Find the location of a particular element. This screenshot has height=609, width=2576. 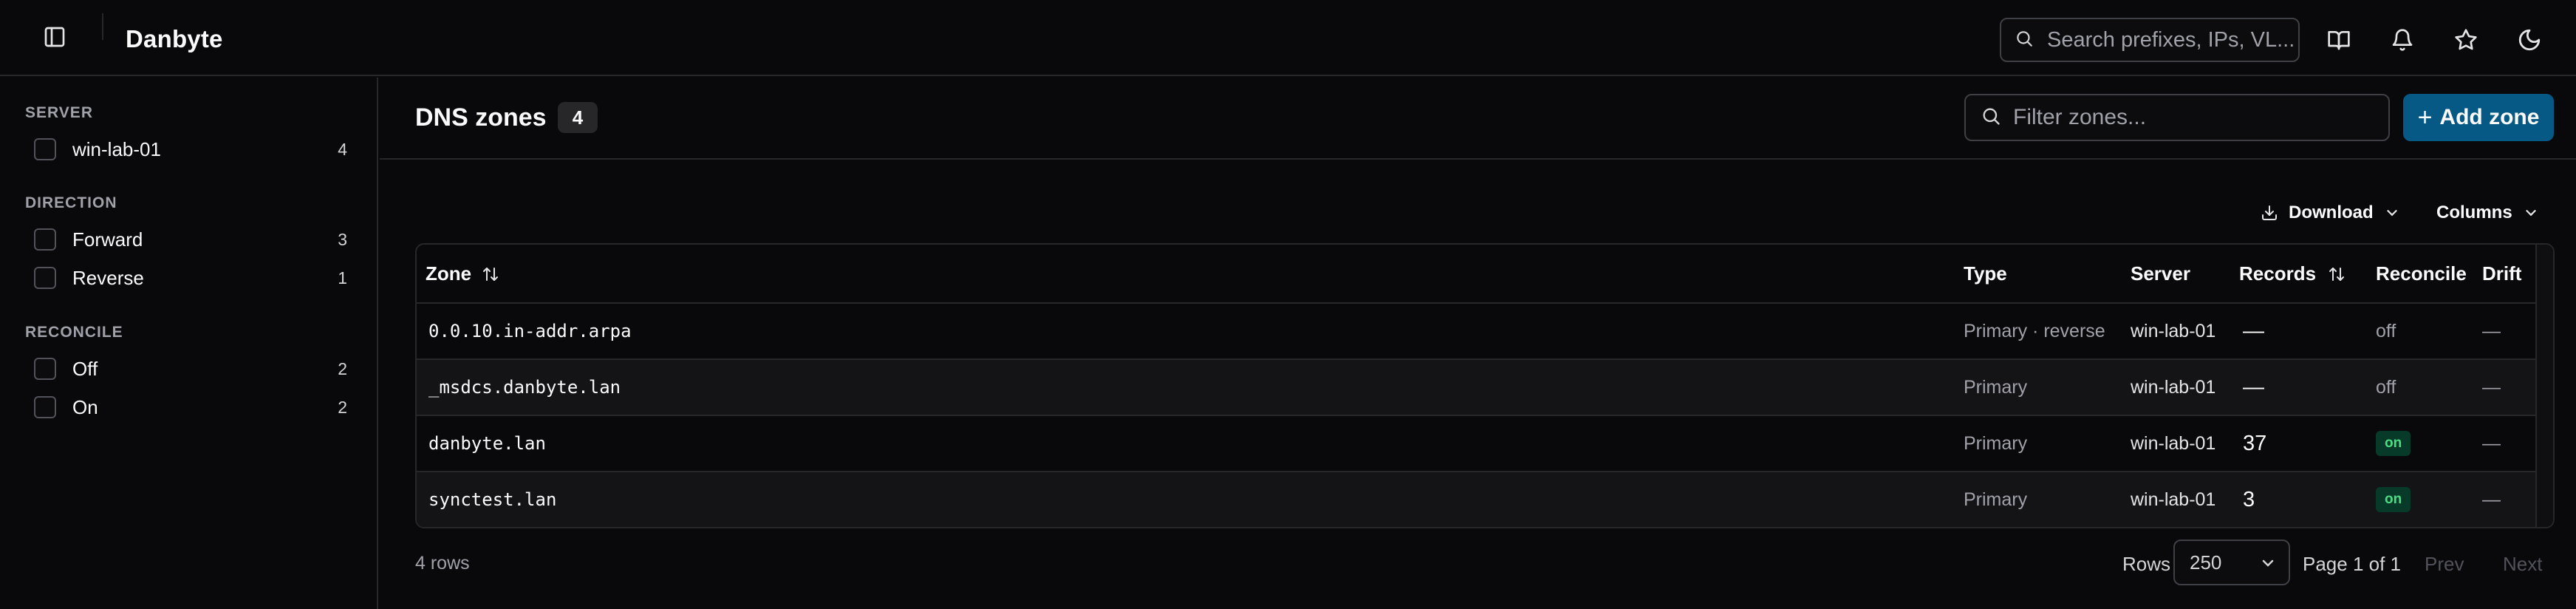

app-title: Danbyte is located at coordinates (174, 38).